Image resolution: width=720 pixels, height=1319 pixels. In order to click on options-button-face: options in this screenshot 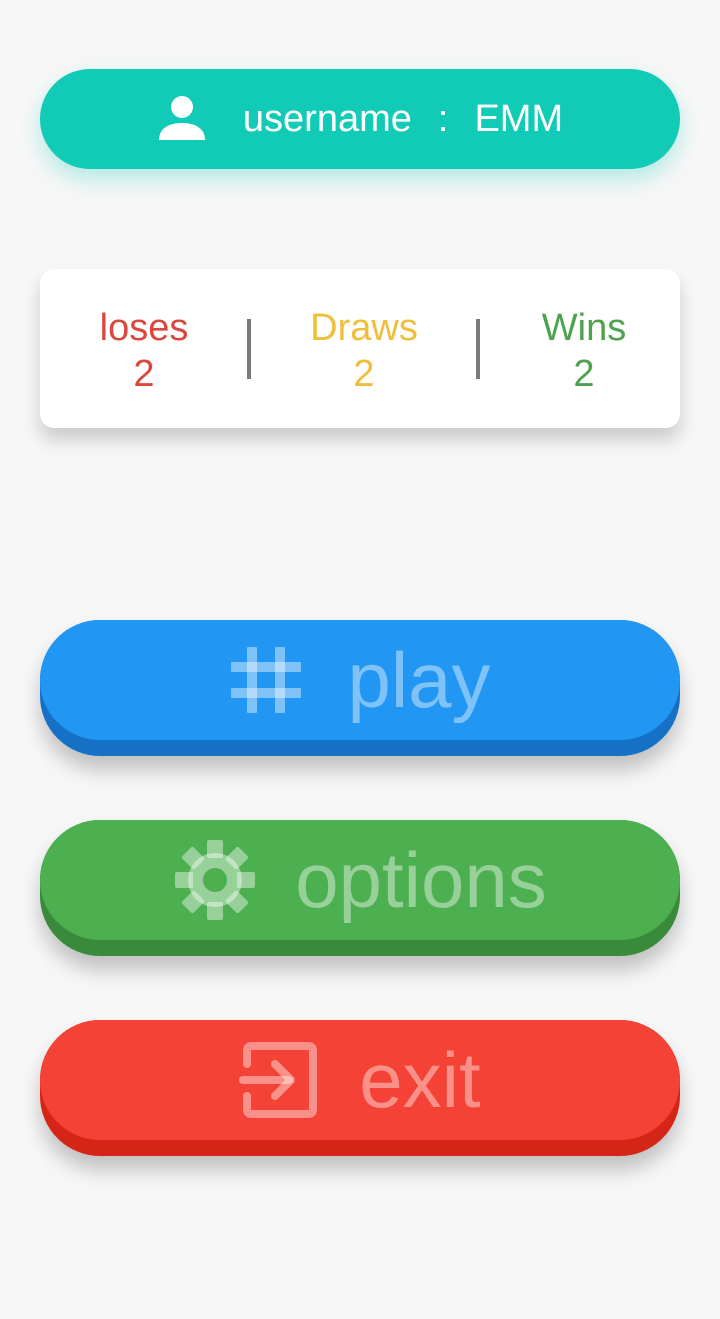, I will do `click(360, 880)`.